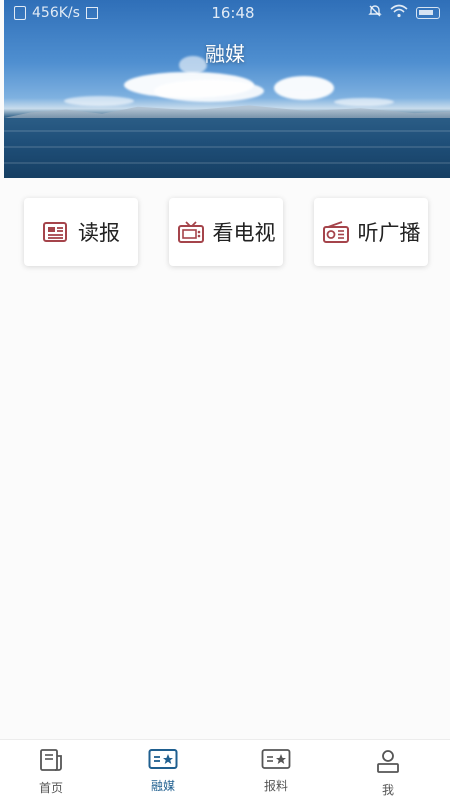 The height and width of the screenshot is (800, 450). Describe the element at coordinates (56, 13) in the screenshot. I see `network-speed: 456K/s` at that location.